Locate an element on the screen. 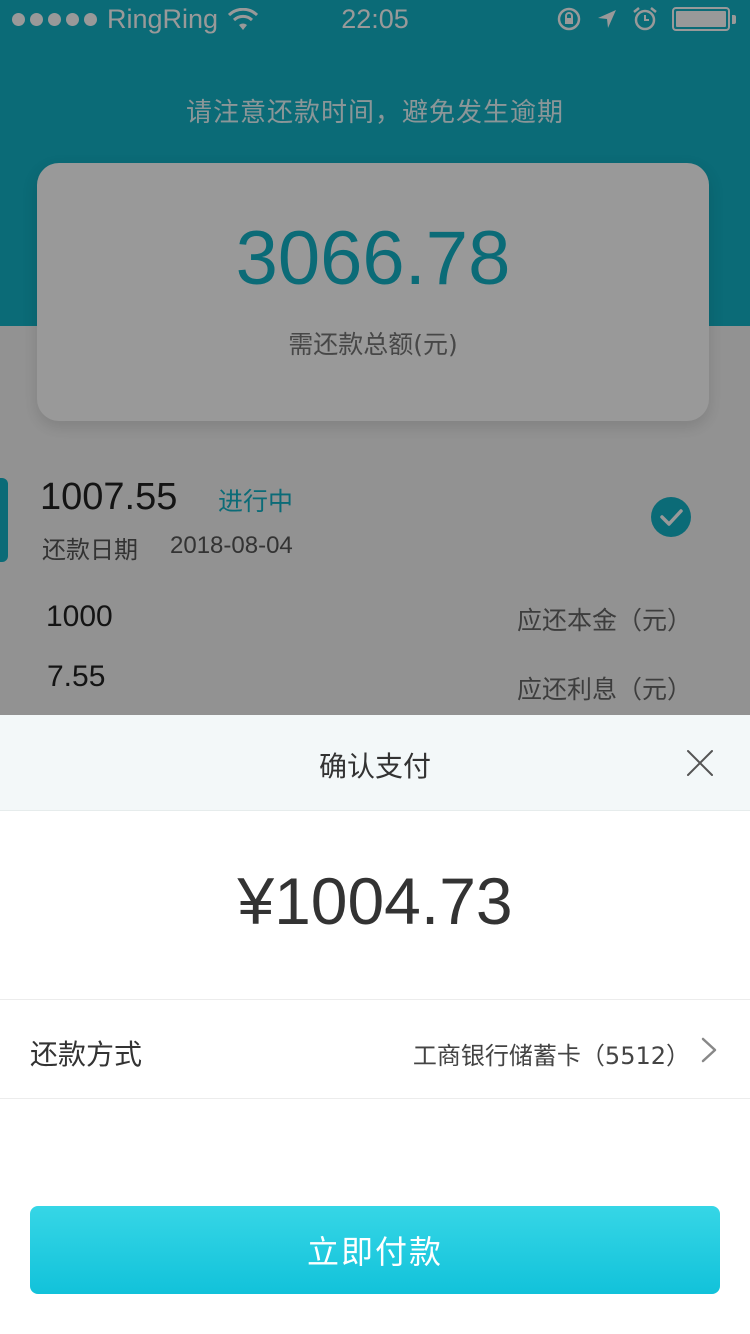 The width and height of the screenshot is (750, 1334). payment-method-row: 还款方式 工商银行储蓄卡（5512） is located at coordinates (375, 1049).